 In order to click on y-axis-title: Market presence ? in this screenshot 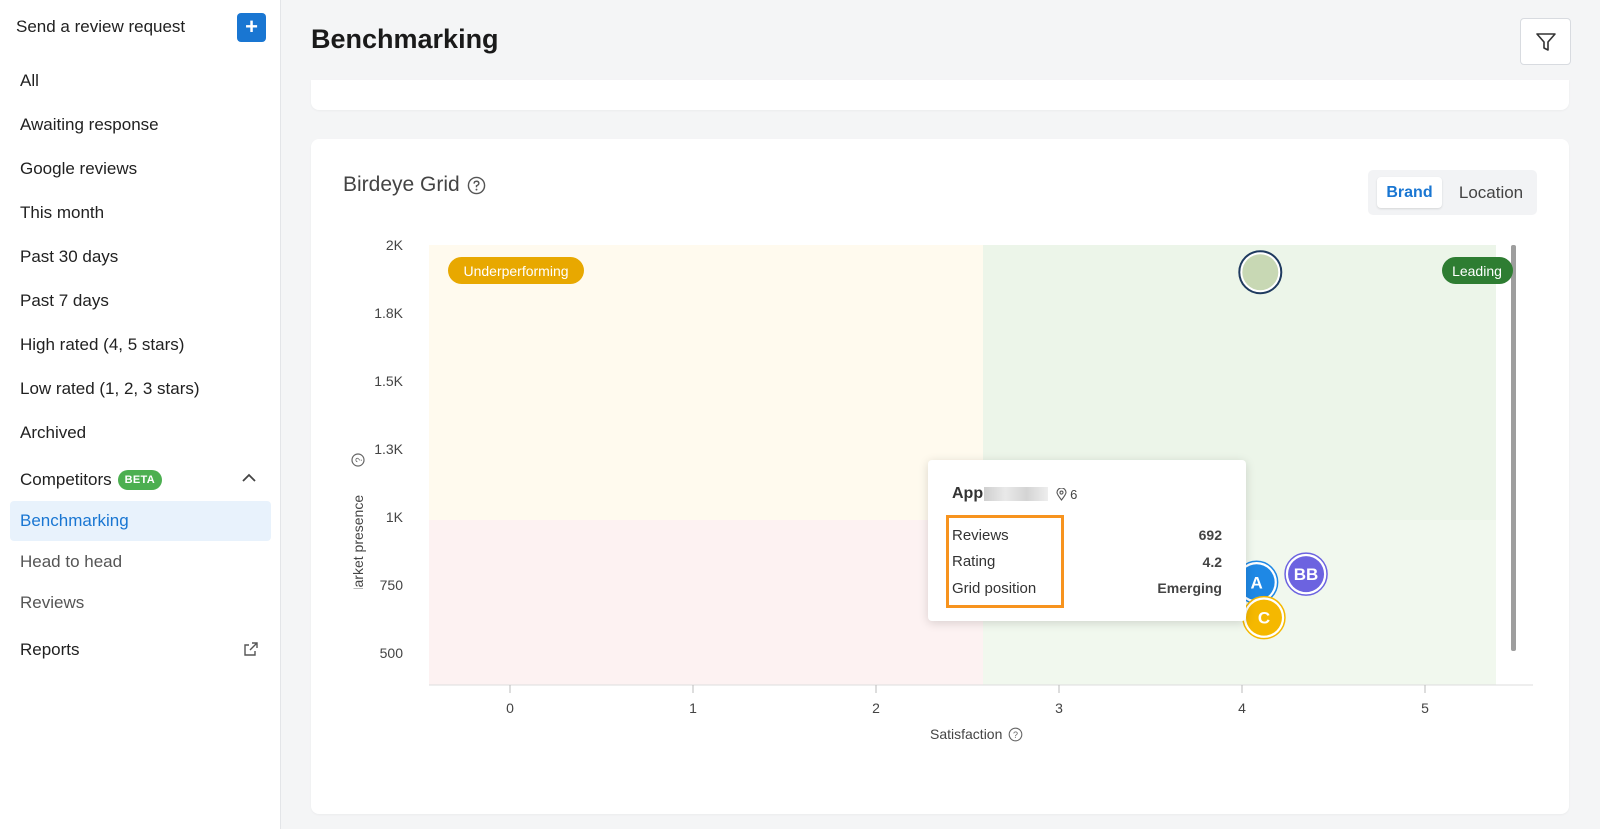, I will do `click(358, 521)`.